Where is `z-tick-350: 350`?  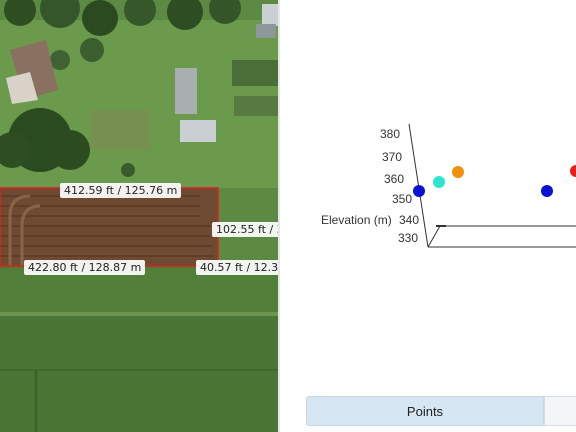 z-tick-350: 350 is located at coordinates (402, 199).